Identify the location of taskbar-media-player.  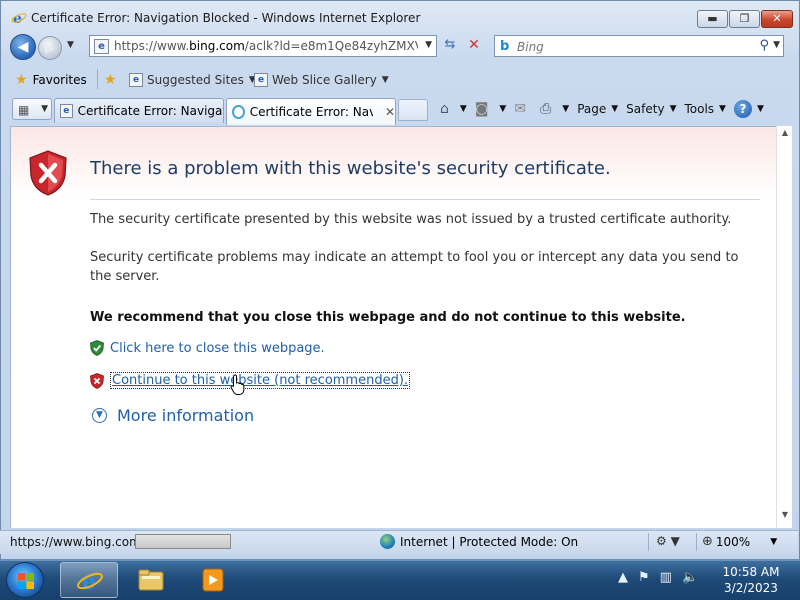
(213, 580).